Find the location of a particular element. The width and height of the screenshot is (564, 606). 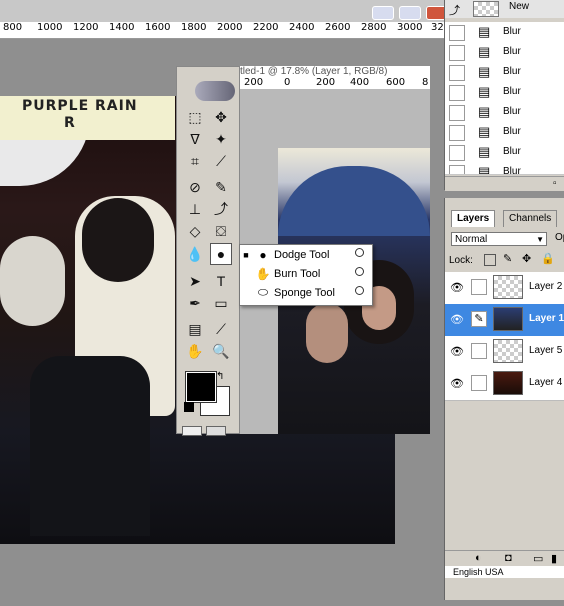

notes-tool-icon: ▤ is located at coordinates (195, 329).